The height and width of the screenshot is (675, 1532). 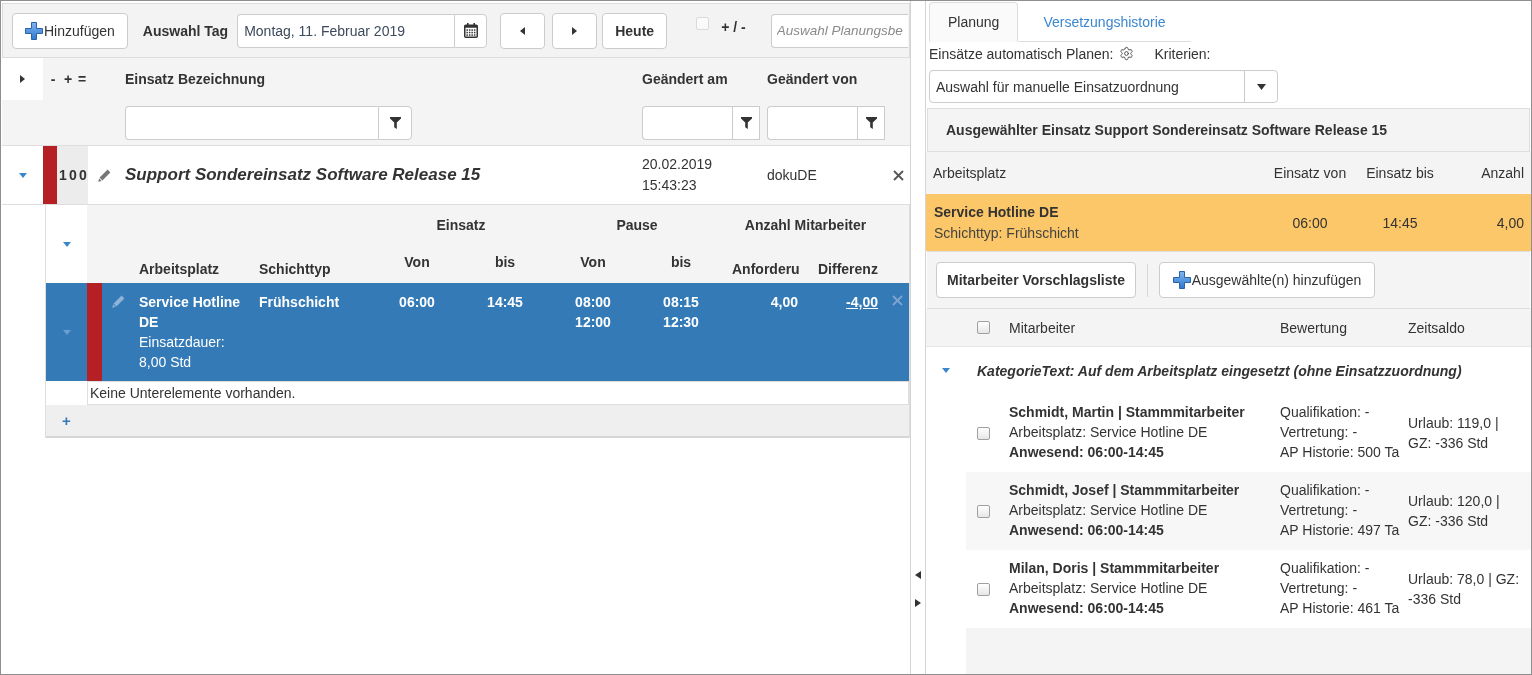 I want to click on planning-search-field: Auswahl Planungsbe, so click(x=839, y=30).